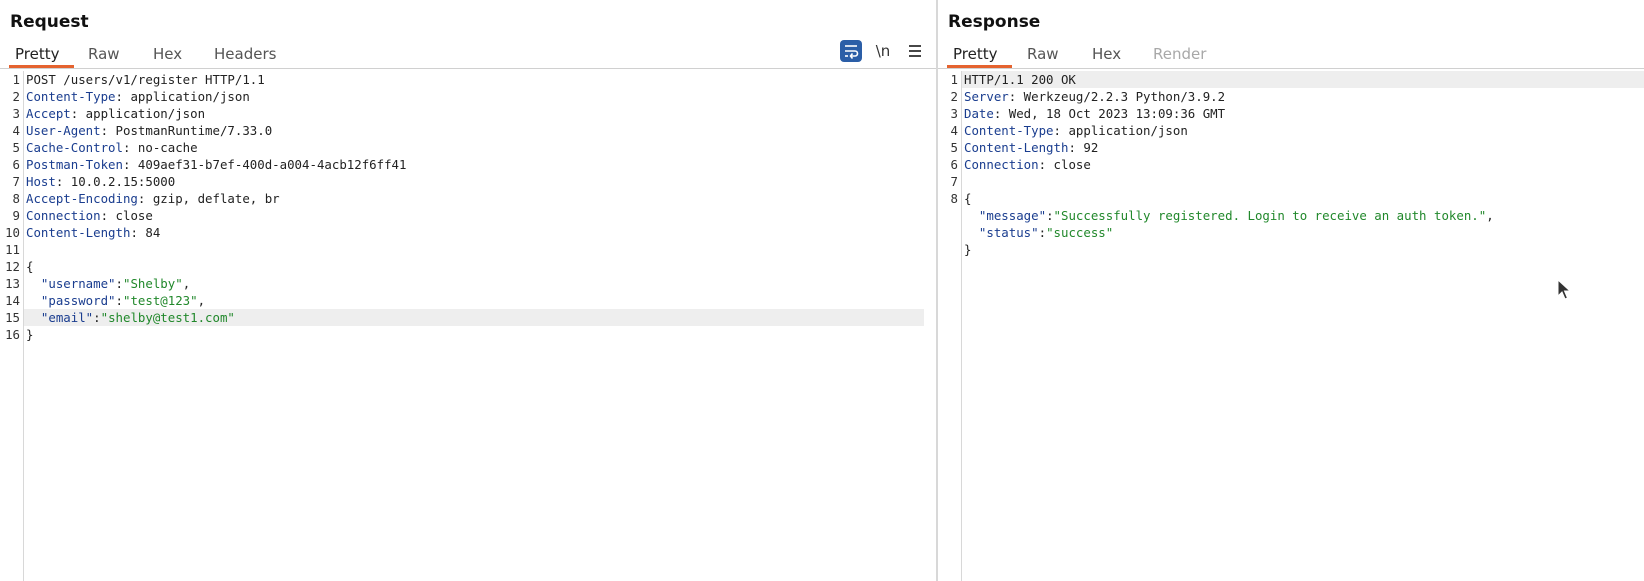 Image resolution: width=1644 pixels, height=581 pixels. What do you see at coordinates (851, 51) in the screenshot?
I see `wrap-text-icon` at bounding box center [851, 51].